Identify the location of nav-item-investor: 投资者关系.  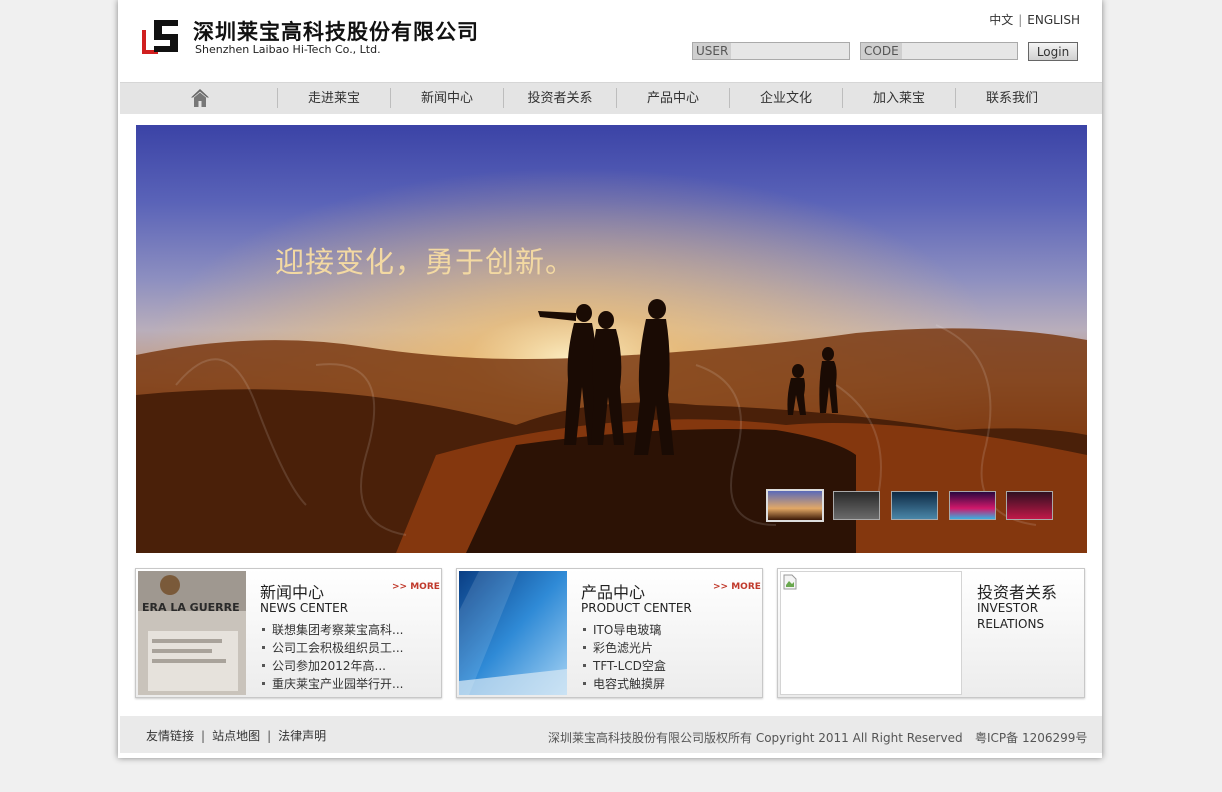
(560, 98).